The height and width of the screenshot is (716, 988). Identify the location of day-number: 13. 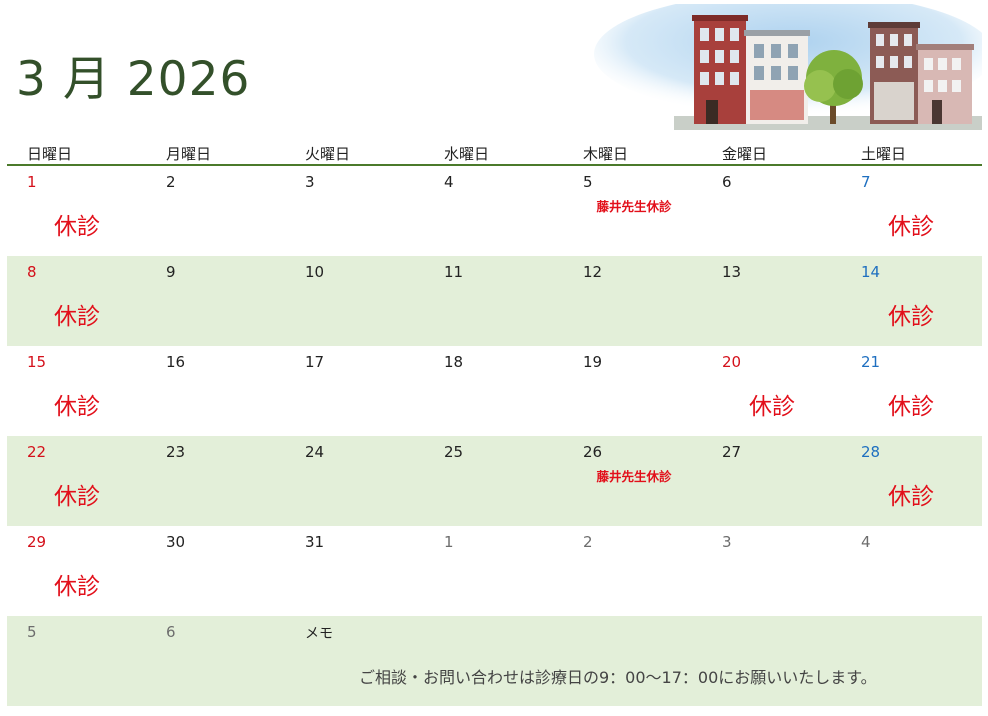
(732, 272).